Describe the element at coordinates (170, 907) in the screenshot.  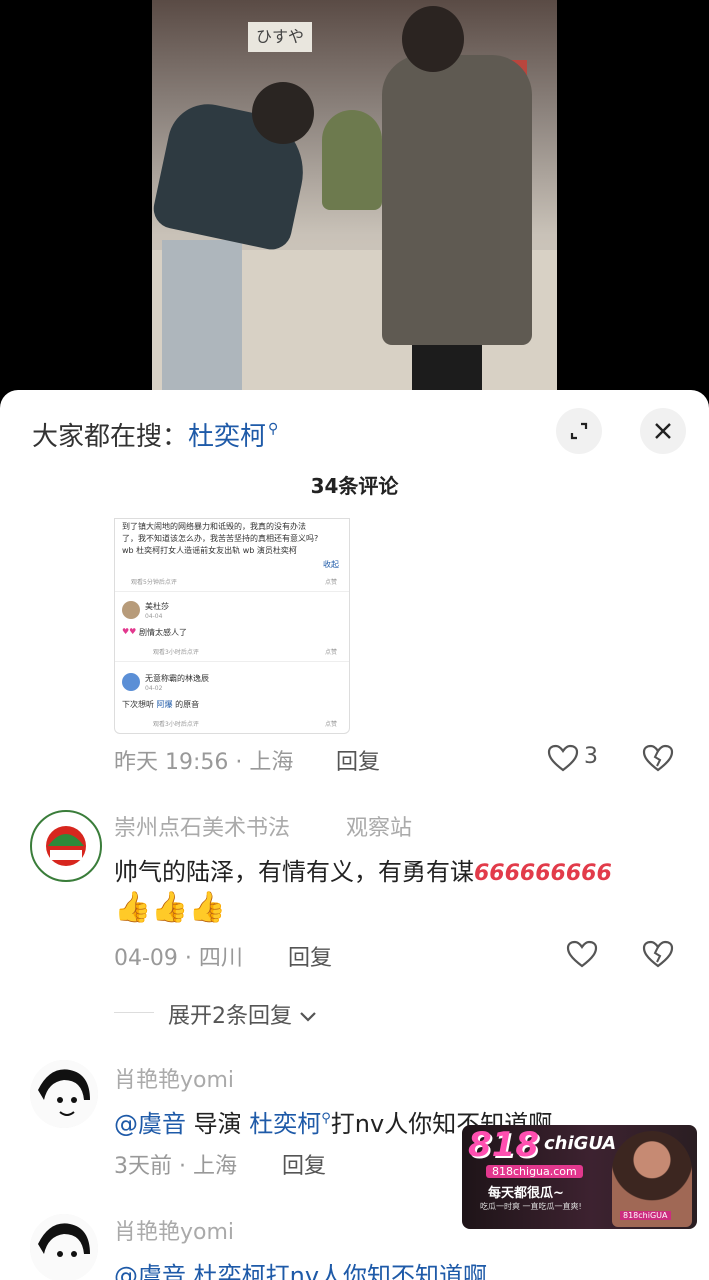
I see `thumbs-up-icon: 👍👍👍` at that location.